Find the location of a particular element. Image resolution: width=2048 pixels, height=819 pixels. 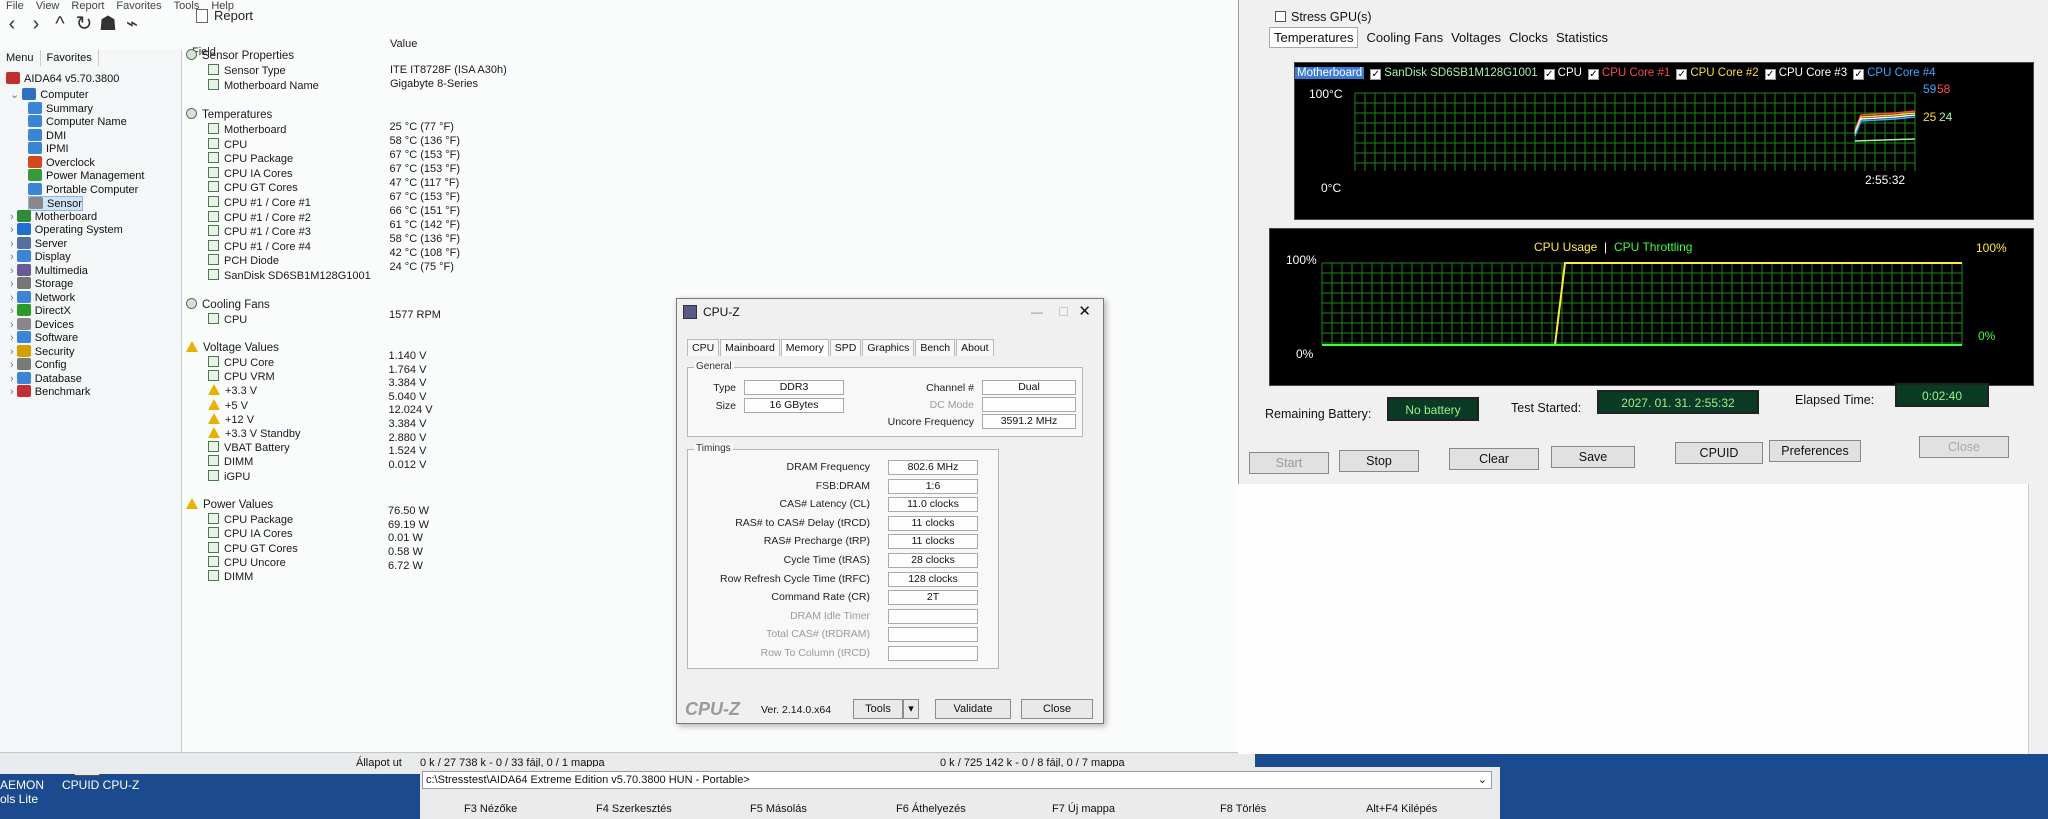

menu-item: Report is located at coordinates (87, 6).